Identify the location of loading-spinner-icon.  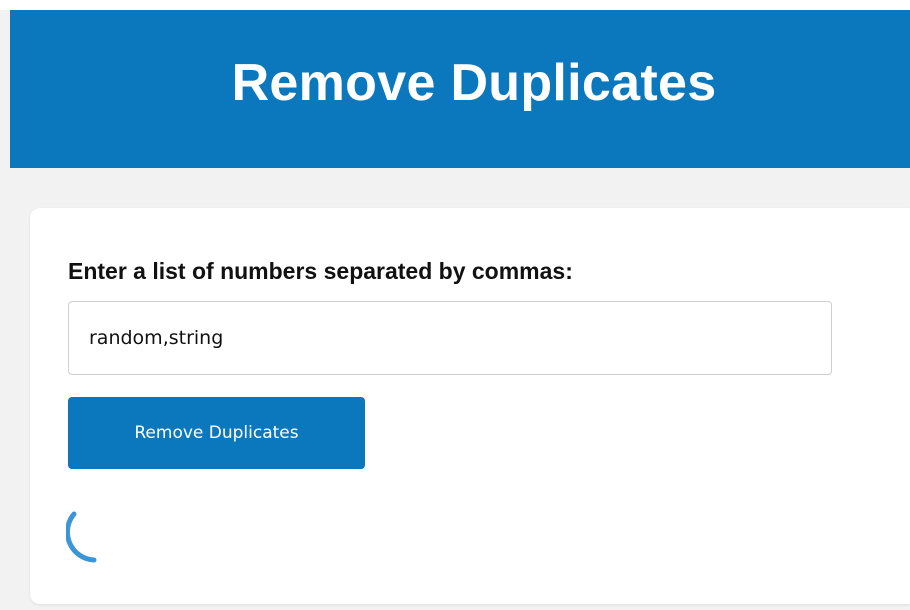
(81, 537).